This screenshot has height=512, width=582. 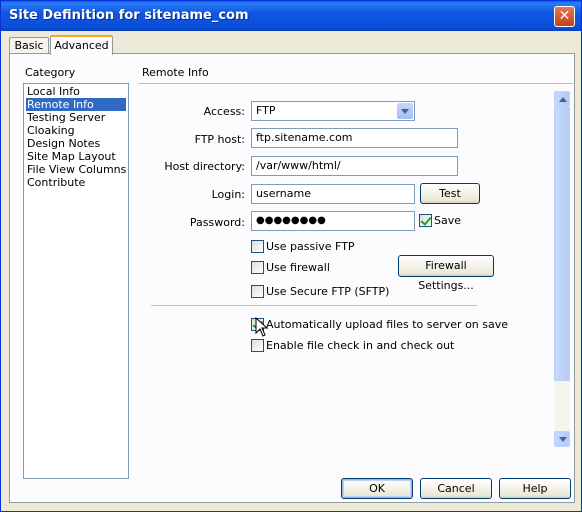 What do you see at coordinates (71, 156) in the screenshot?
I see `category-item-site-map-layout: Site Map Layout` at bounding box center [71, 156].